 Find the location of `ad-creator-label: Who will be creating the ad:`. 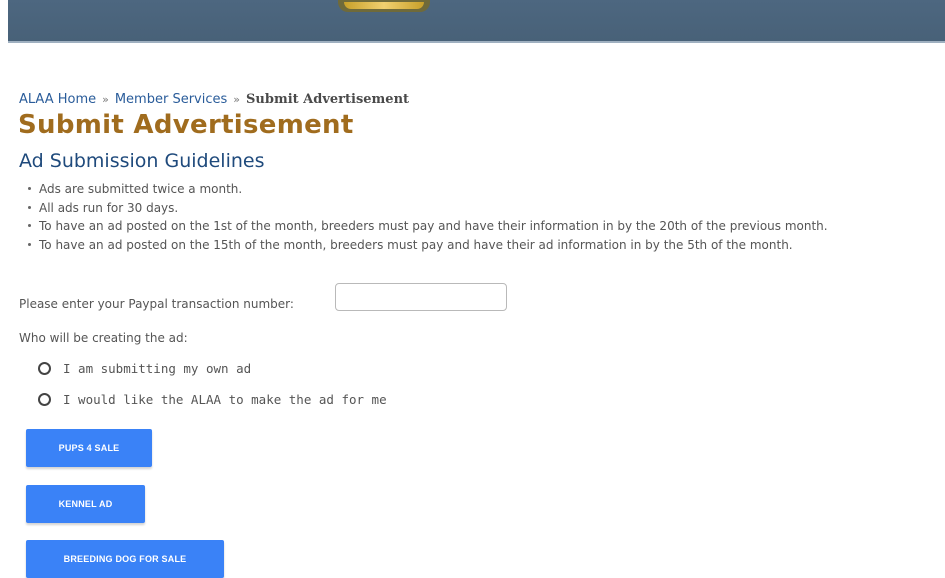

ad-creator-label: Who will be creating the ad: is located at coordinates (103, 338).